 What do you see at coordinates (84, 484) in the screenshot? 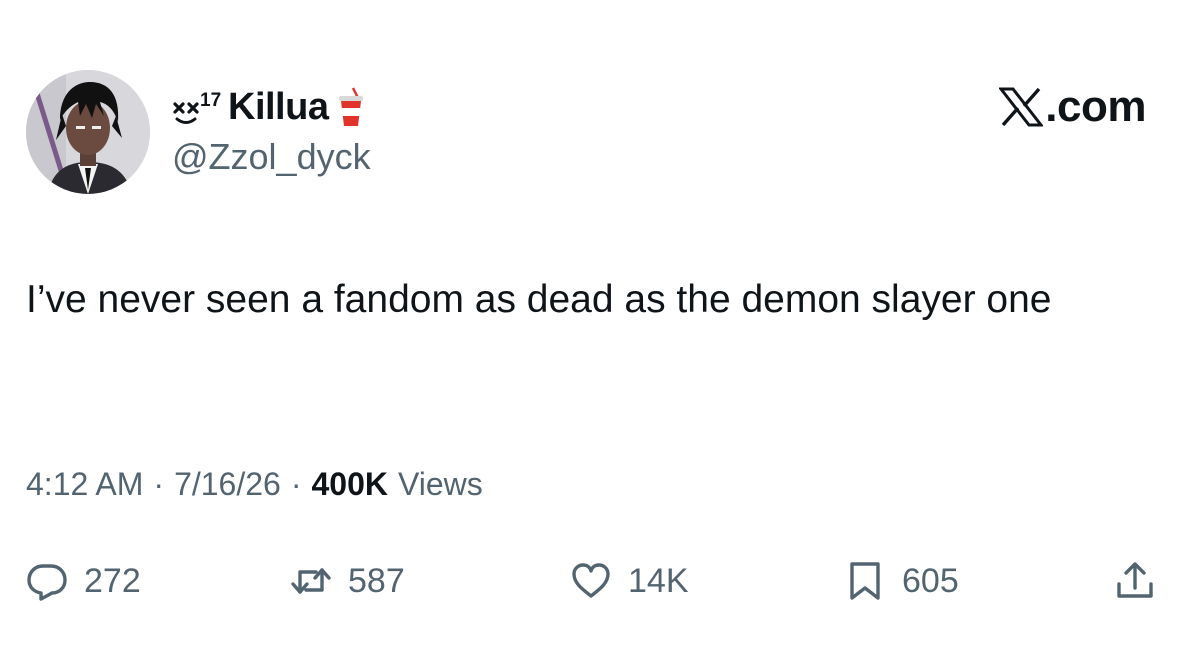
I see `tweet-time: 4:12 AM` at bounding box center [84, 484].